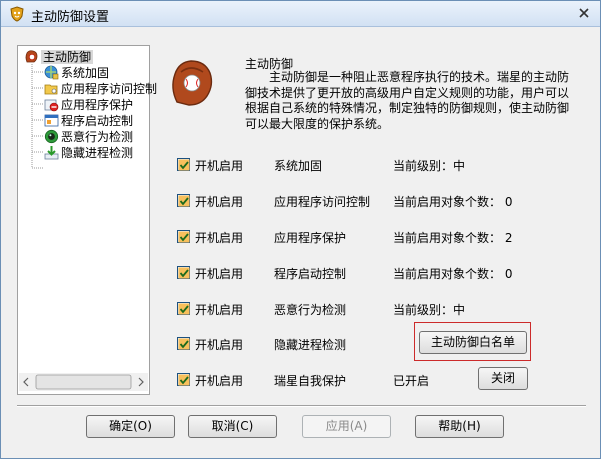 The width and height of the screenshot is (601, 459). I want to click on module-status: 当前启用对象个数： 2, so click(453, 238).